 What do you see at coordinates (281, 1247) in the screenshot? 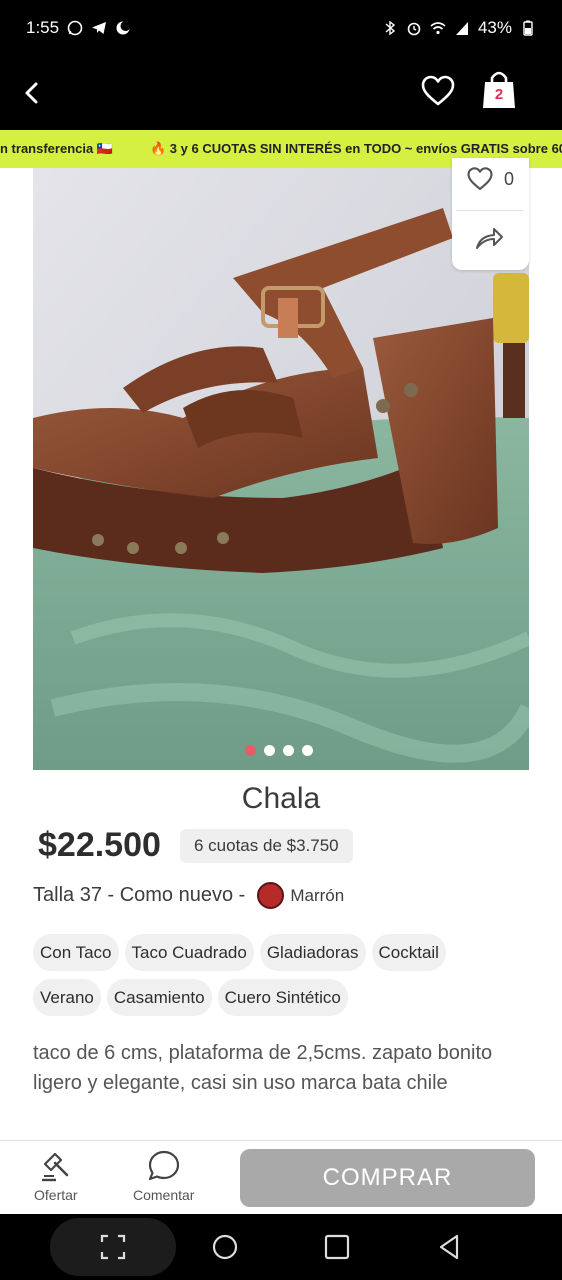
I see `system-nav-bar` at bounding box center [281, 1247].